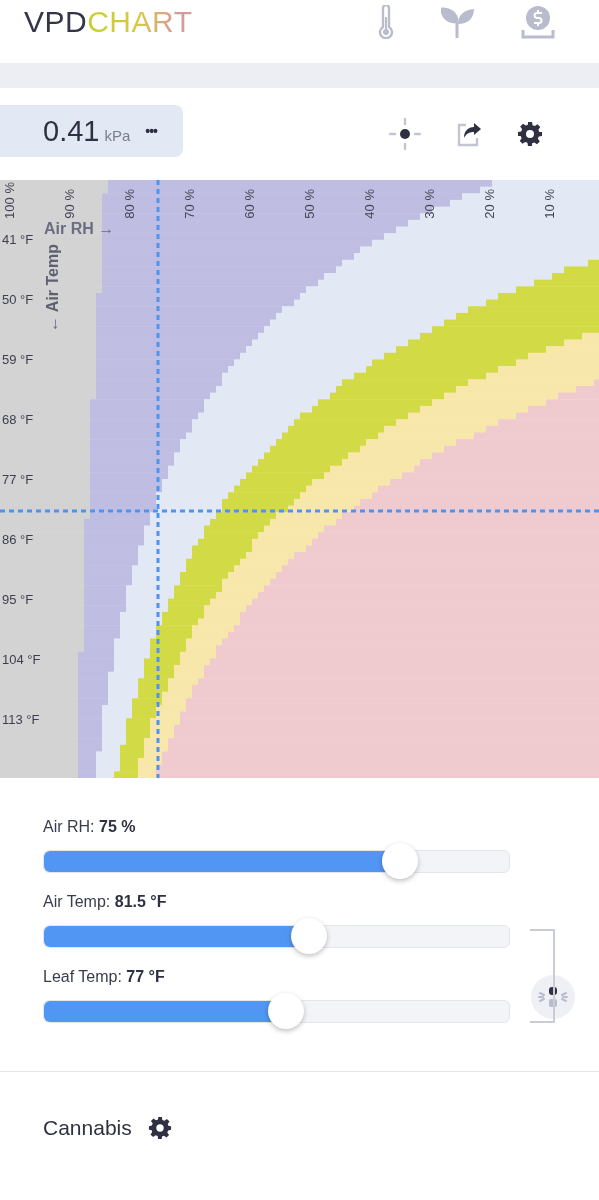  I want to click on thermometer-icon, so click(386, 21).